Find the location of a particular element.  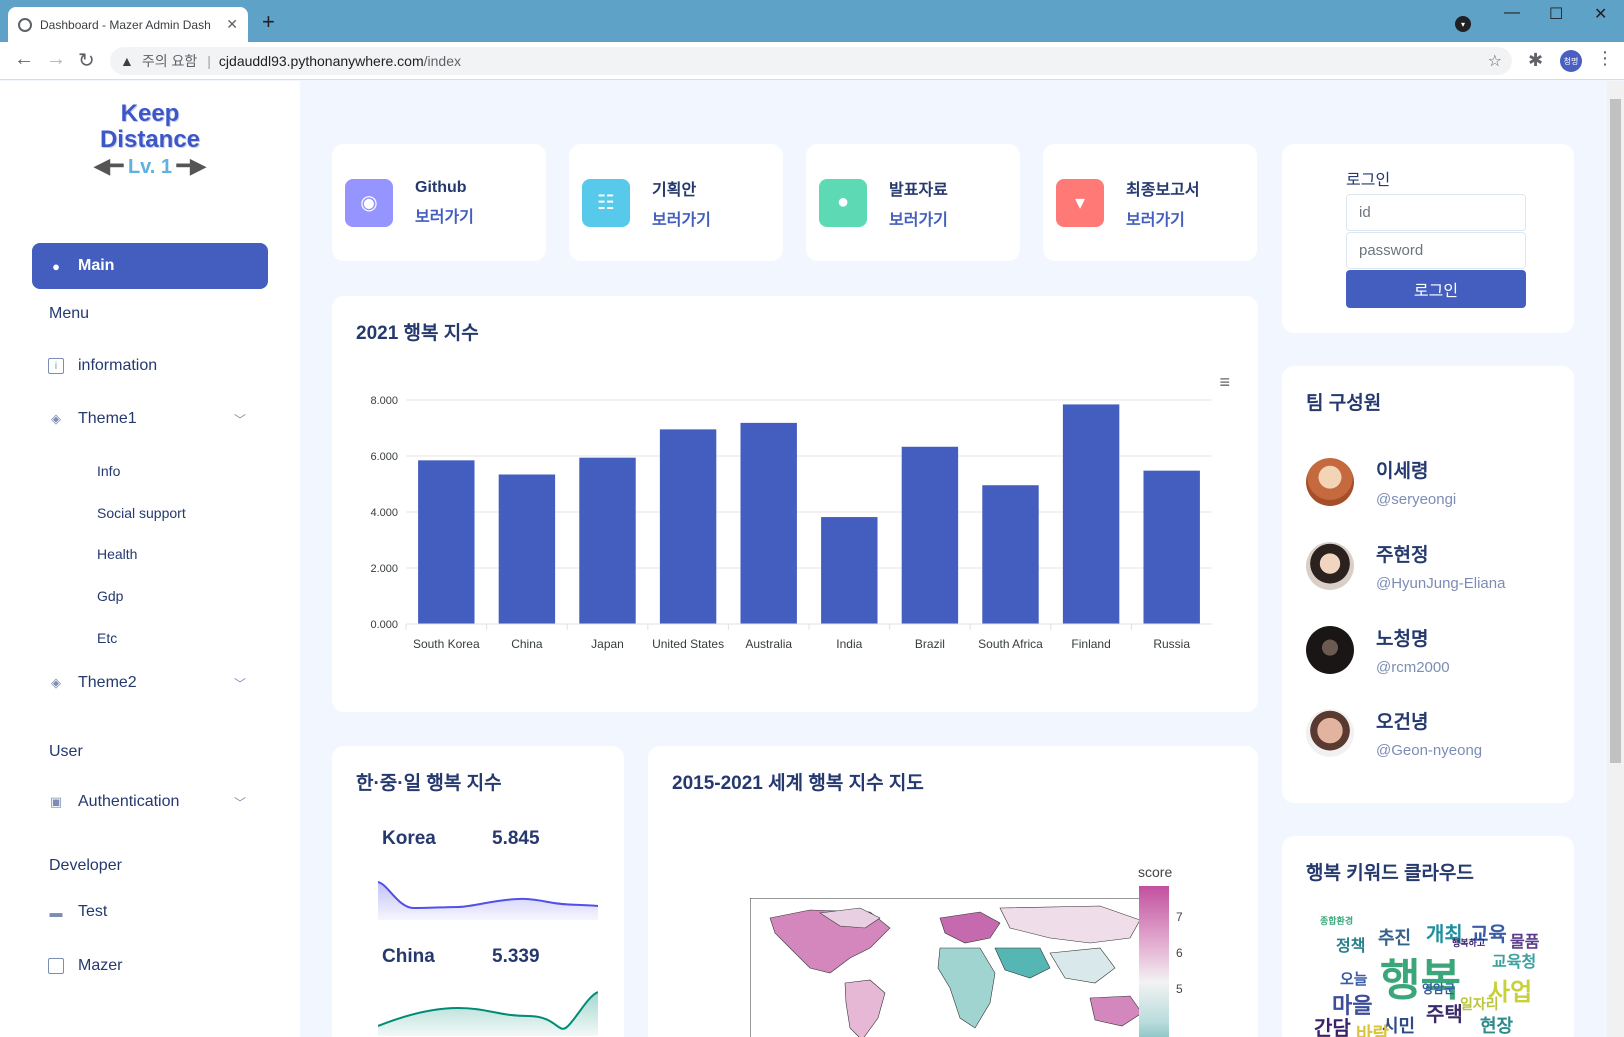

back-icon: ← is located at coordinates (24, 59).